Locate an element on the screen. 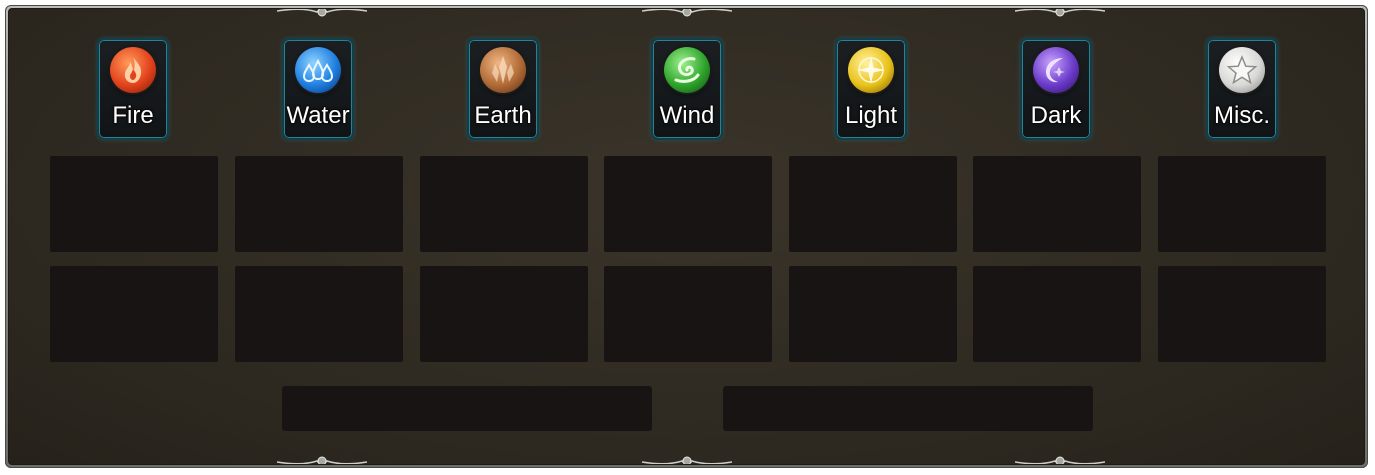 This screenshot has width=1375, height=475. element-button-water: Water is located at coordinates (318, 89).